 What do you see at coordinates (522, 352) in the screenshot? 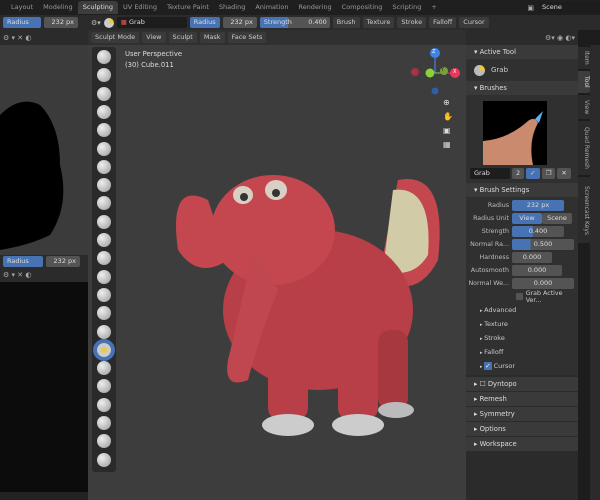
I see `falloff-subpanel: Falloff` at bounding box center [522, 352].